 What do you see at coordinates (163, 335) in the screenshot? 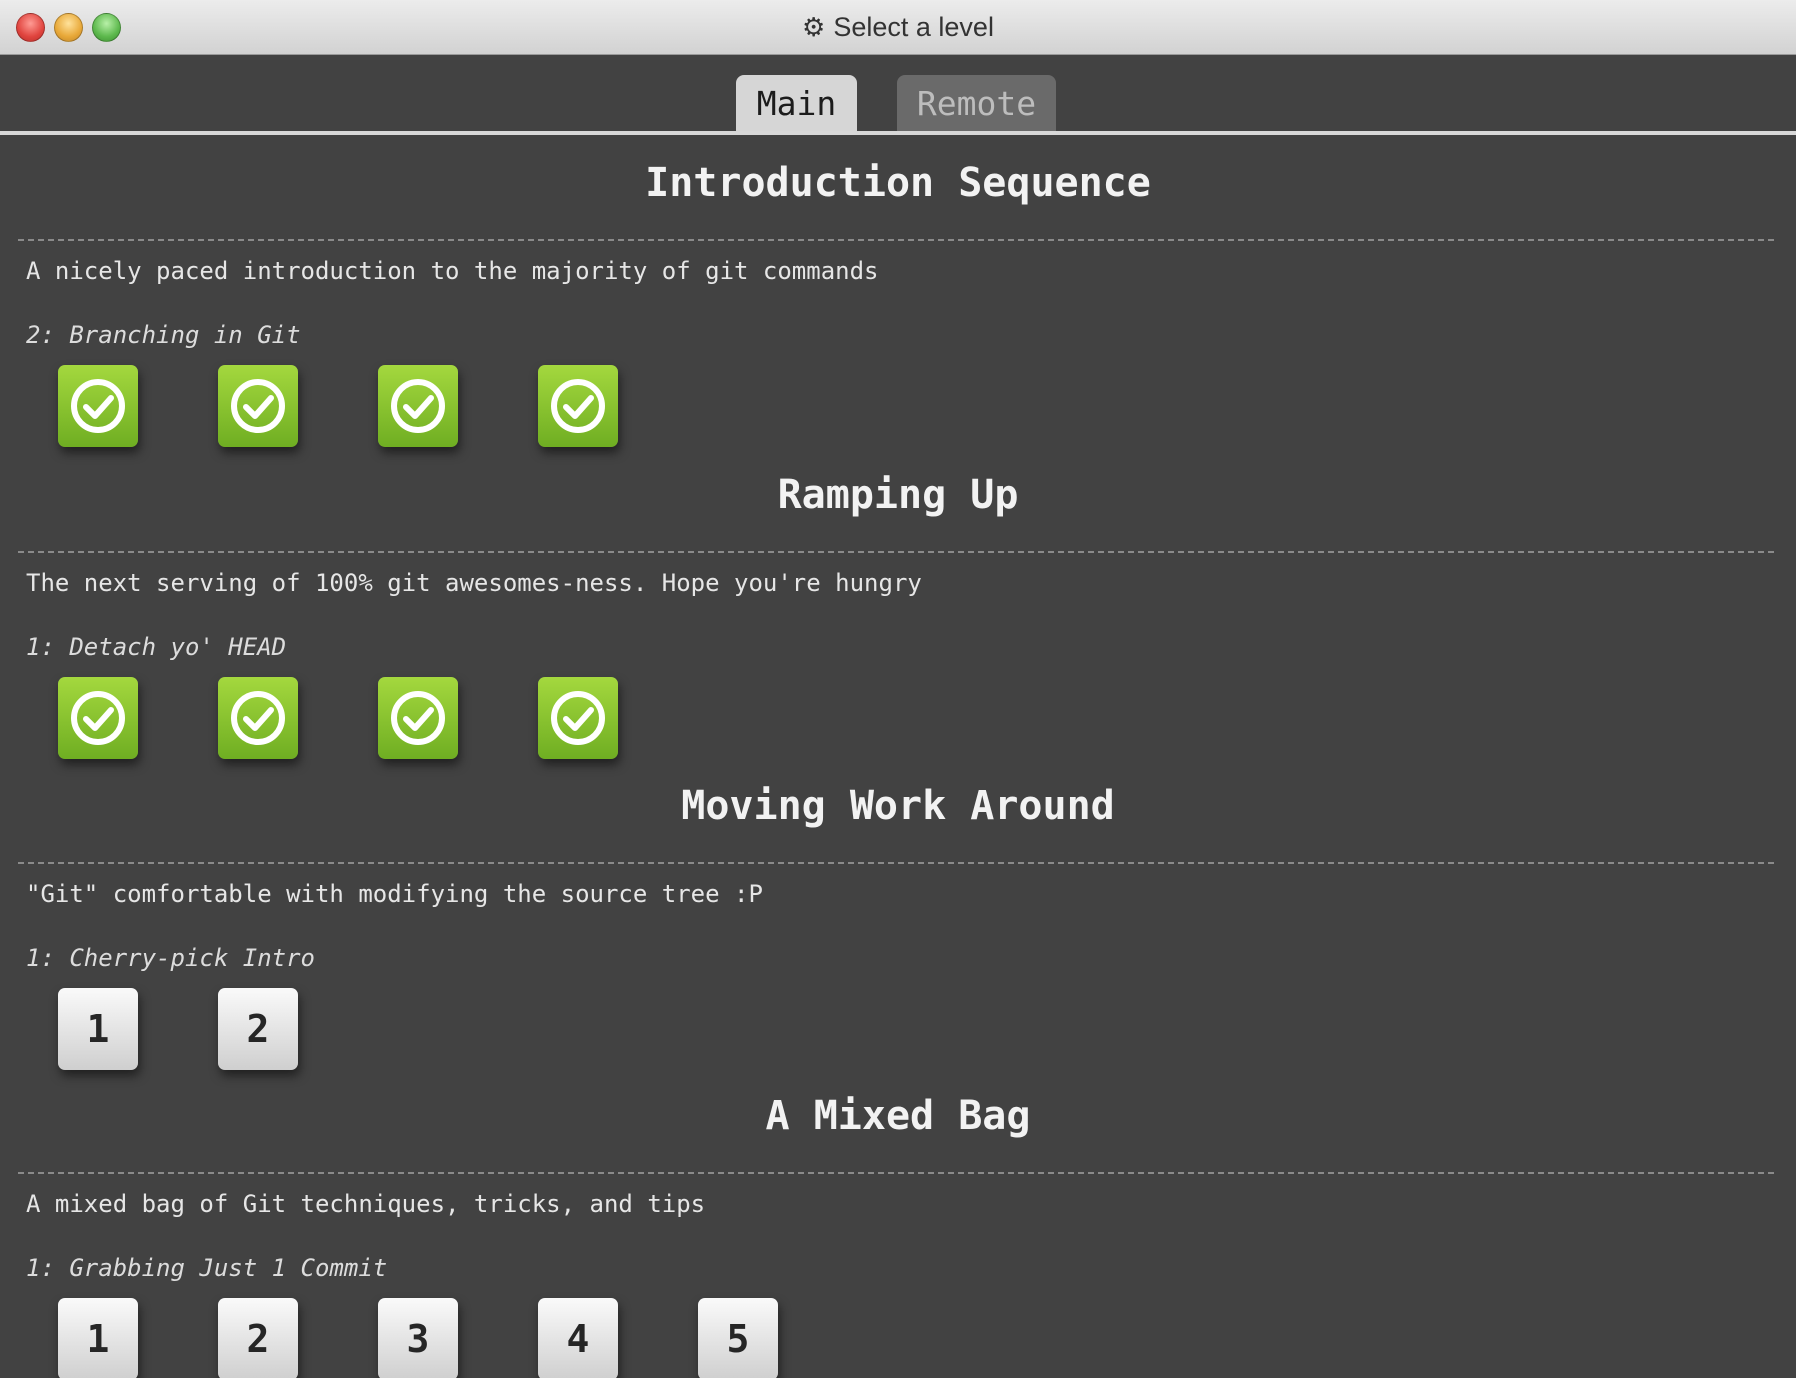
I see `current-level-name: 2: Branching in Git` at bounding box center [163, 335].